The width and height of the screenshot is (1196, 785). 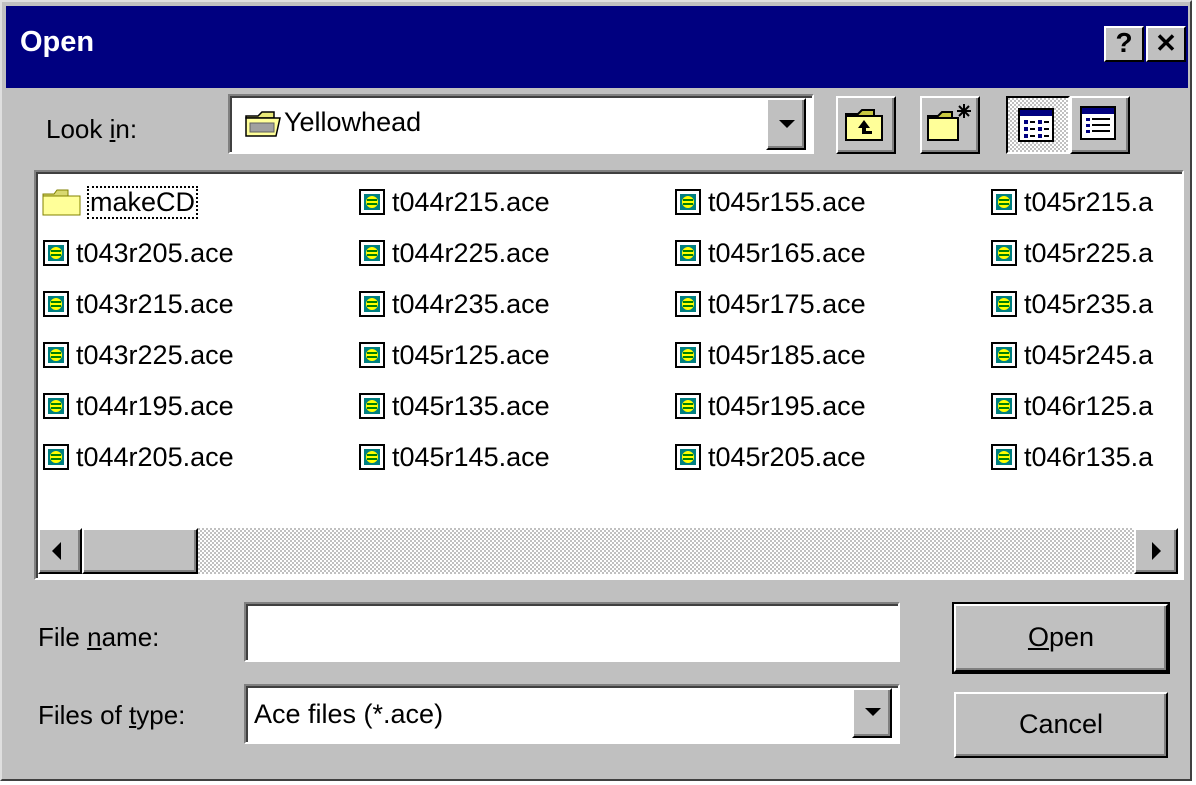 I want to click on open-button: Open, so click(x=1061, y=638).